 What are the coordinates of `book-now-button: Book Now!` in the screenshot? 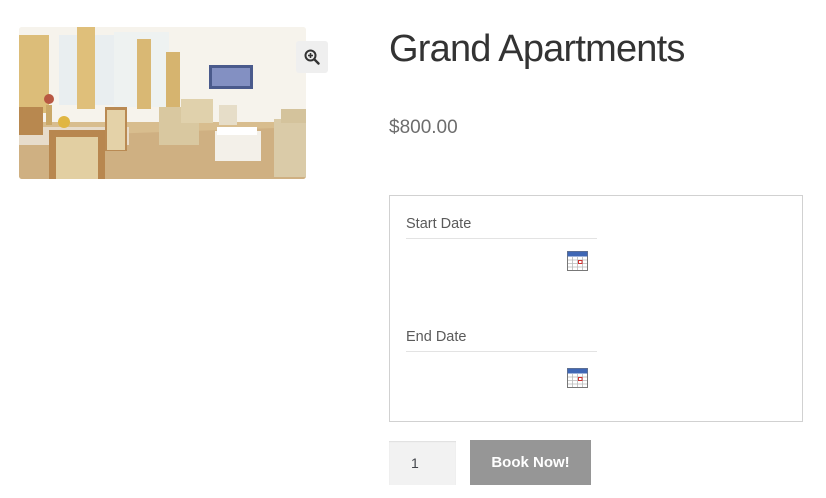 It's located at (530, 462).